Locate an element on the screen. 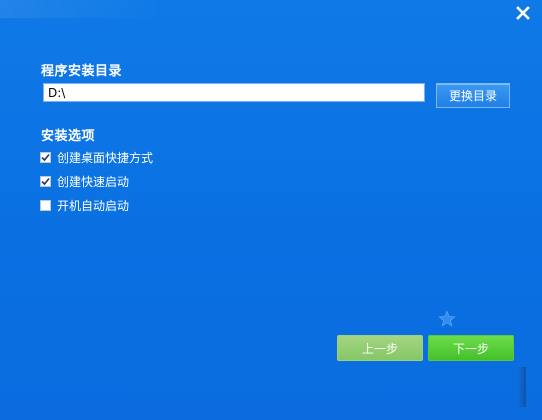 The image size is (542, 420). checkbox-auto-start is located at coordinates (45, 205).